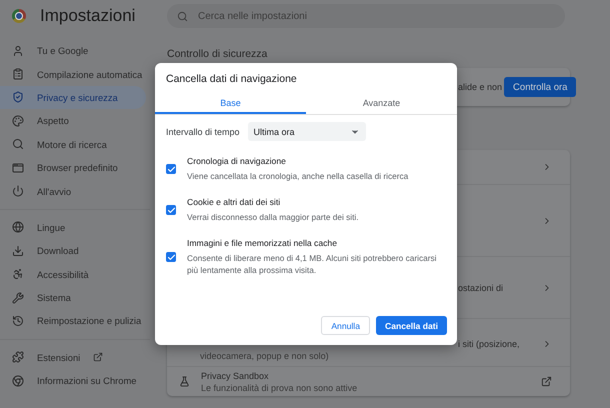 This screenshot has width=610, height=408. I want to click on row-subtitle: Le funzionalità di prova non sono attive, so click(279, 387).